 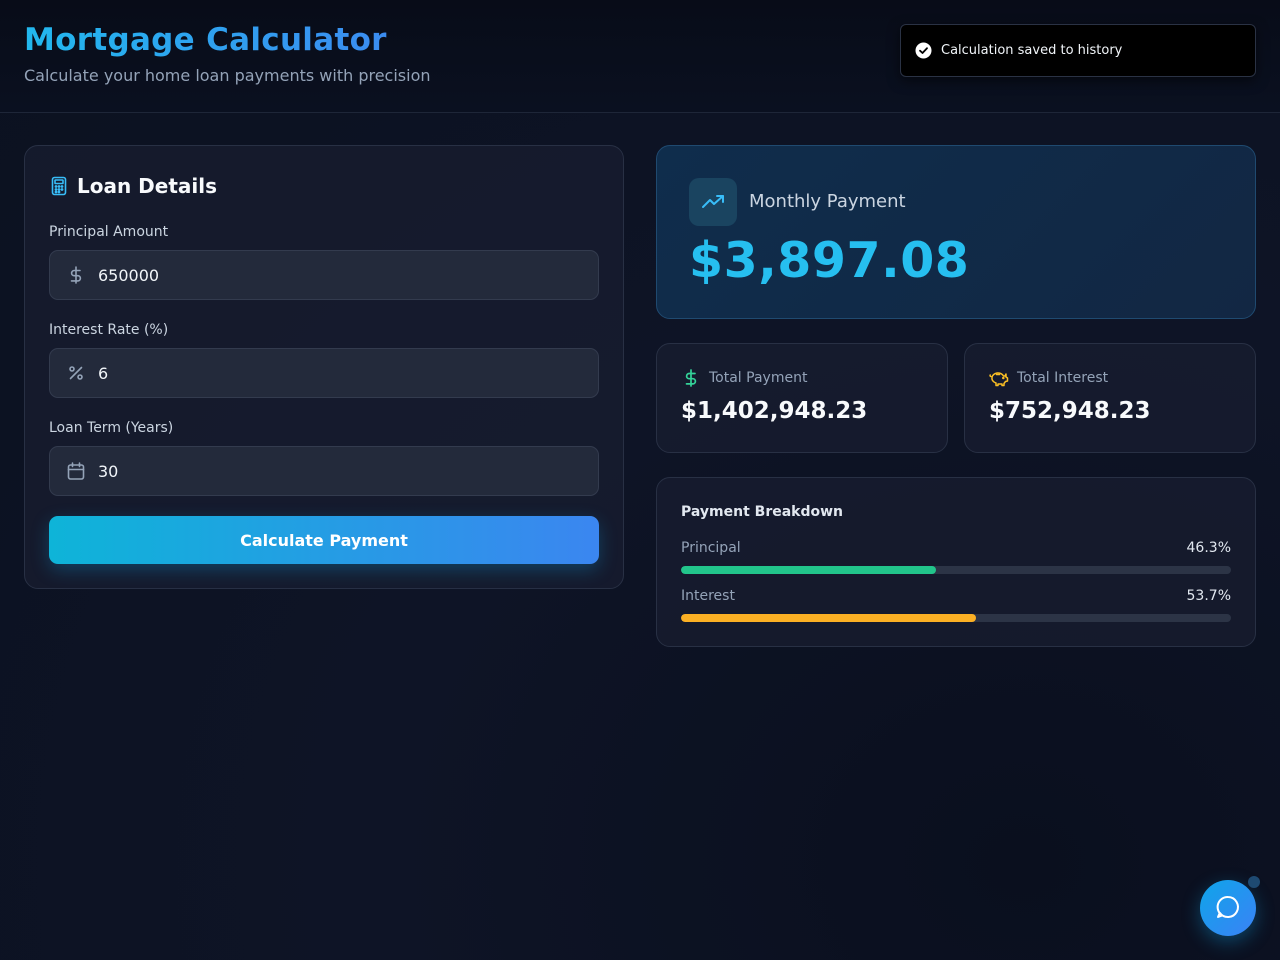 What do you see at coordinates (827, 201) in the screenshot?
I see `monthly-payment-label: Monthly Payment` at bounding box center [827, 201].